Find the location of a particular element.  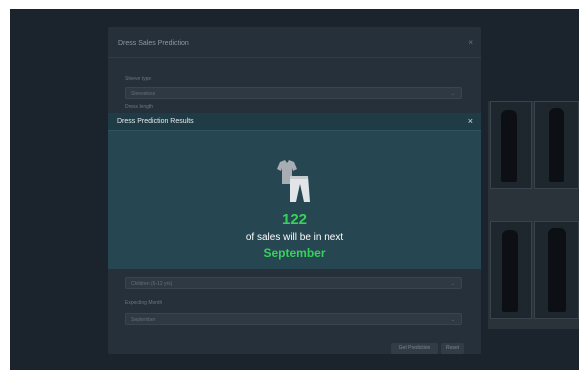

age-group-value: Children (6-12 yrs) is located at coordinates (152, 284).